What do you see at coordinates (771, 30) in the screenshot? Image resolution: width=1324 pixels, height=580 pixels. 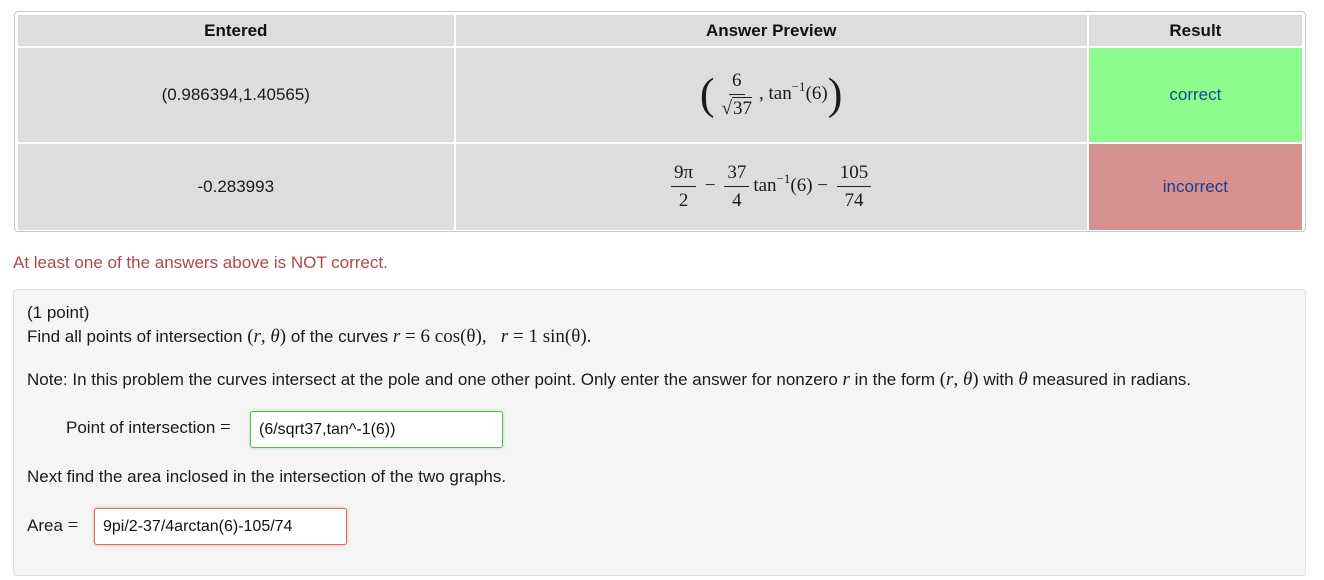 I see `header-answer-preview: Answer Preview` at bounding box center [771, 30].